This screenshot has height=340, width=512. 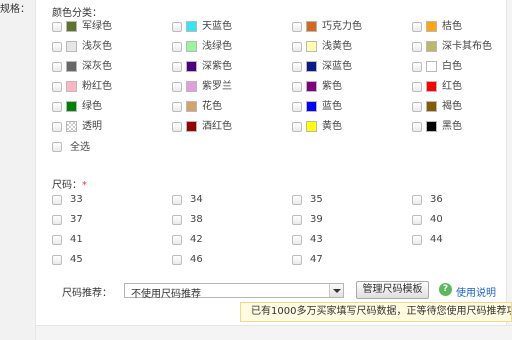 What do you see at coordinates (217, 126) in the screenshot?
I see `color-label: 酒红色` at bounding box center [217, 126].